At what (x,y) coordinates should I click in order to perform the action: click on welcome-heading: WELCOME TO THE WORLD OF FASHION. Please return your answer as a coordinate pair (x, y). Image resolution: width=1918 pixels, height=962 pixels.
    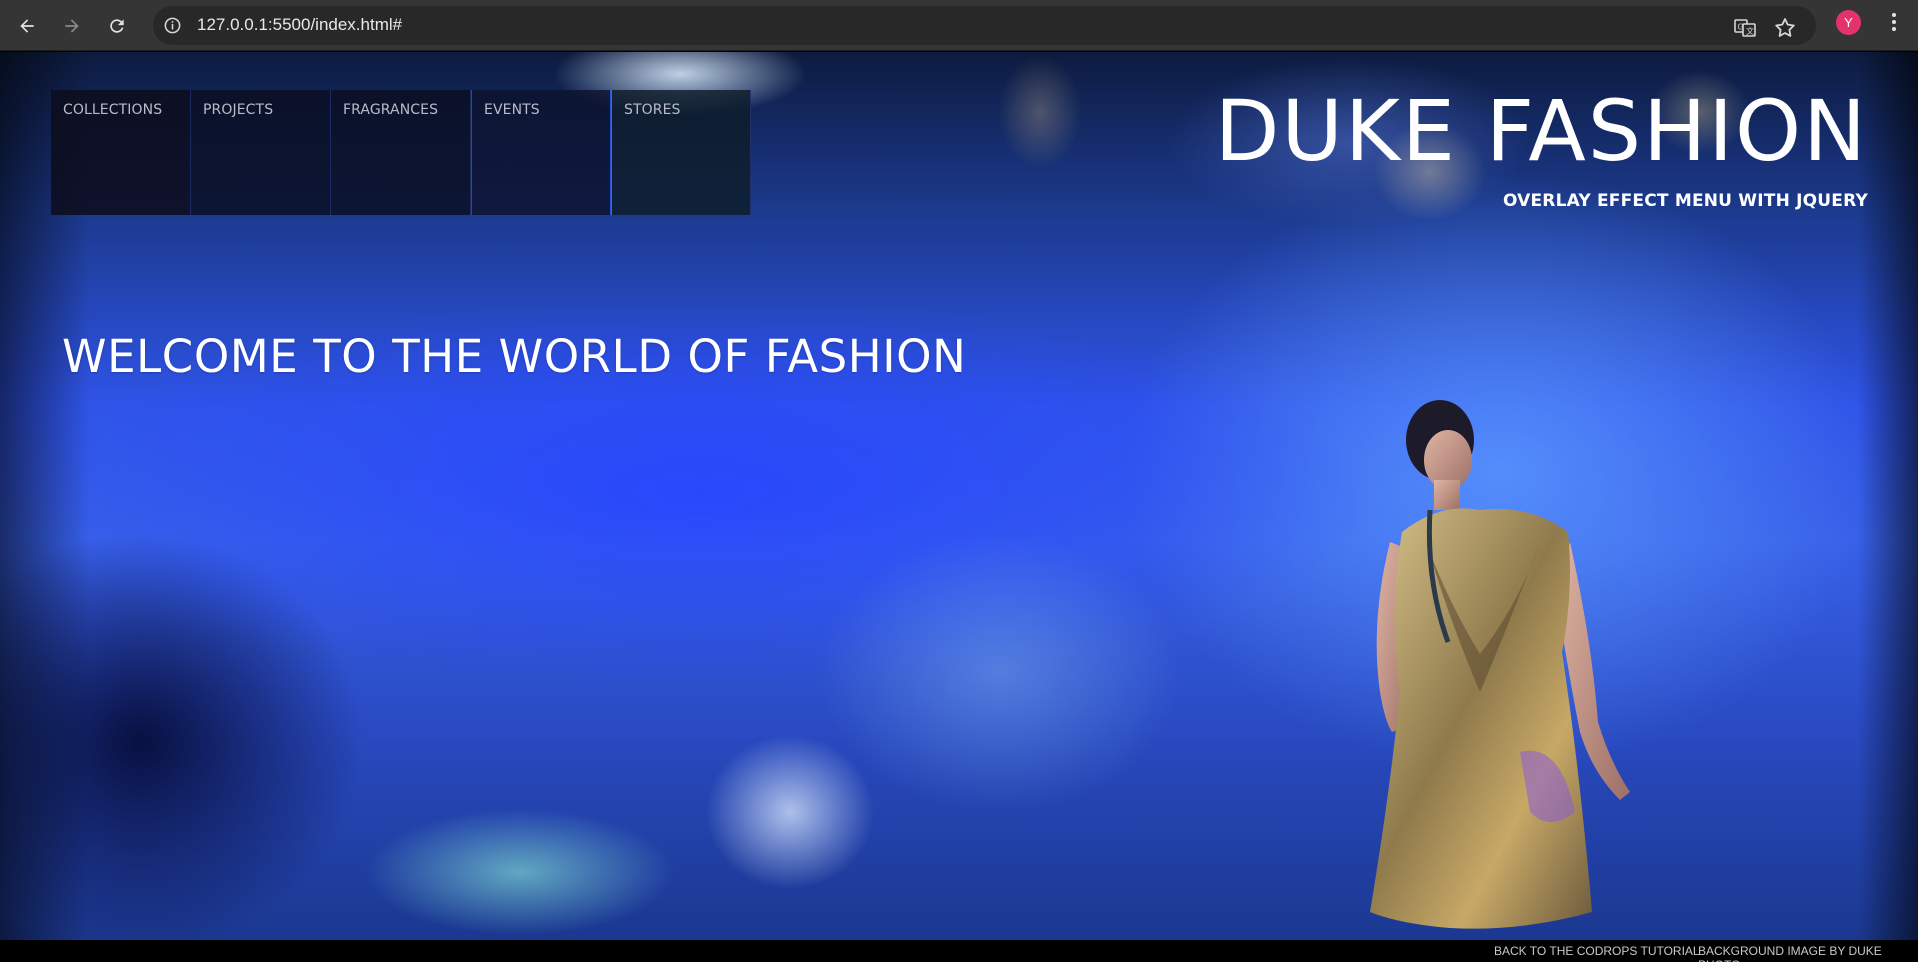
    Looking at the image, I should click on (514, 356).